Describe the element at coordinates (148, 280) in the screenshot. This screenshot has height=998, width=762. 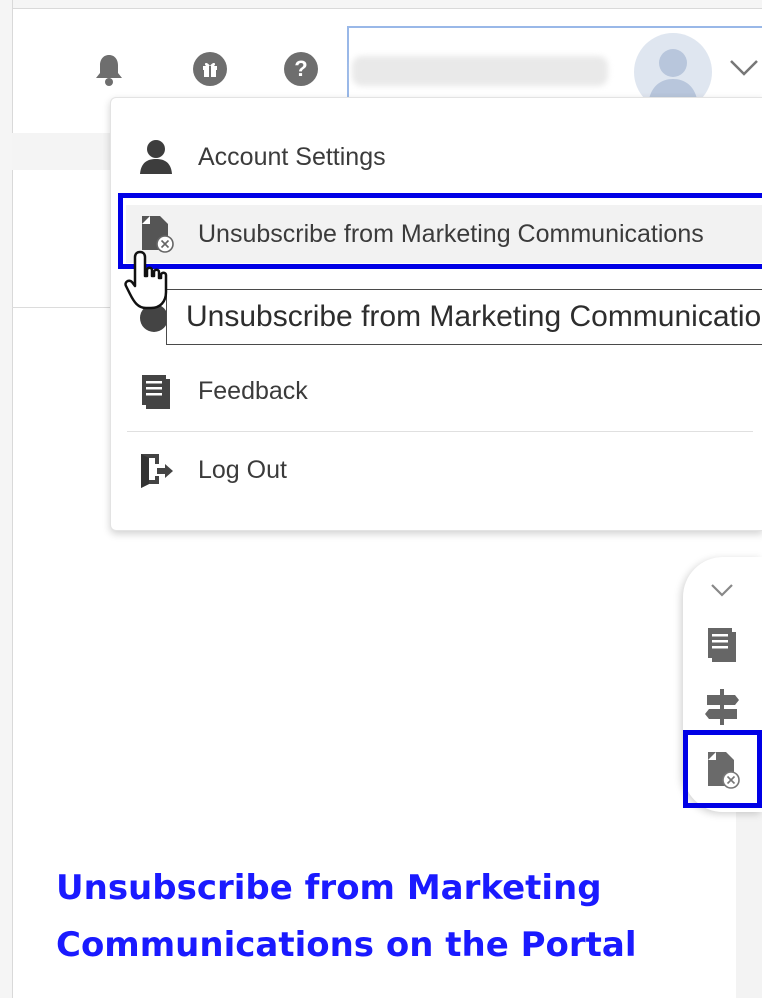
I see `hand-cursor-icon` at that location.